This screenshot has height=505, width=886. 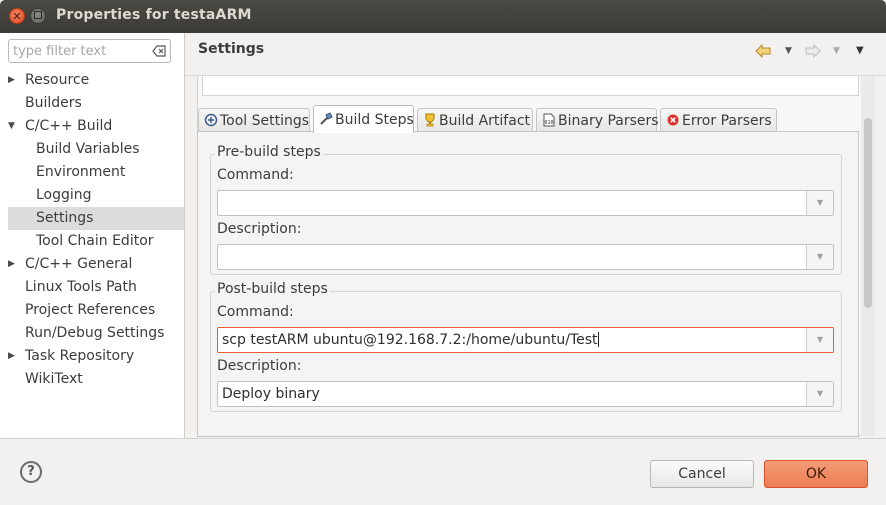 I want to click on dialog-button-bar: ? Cancel OK, so click(x=443, y=471).